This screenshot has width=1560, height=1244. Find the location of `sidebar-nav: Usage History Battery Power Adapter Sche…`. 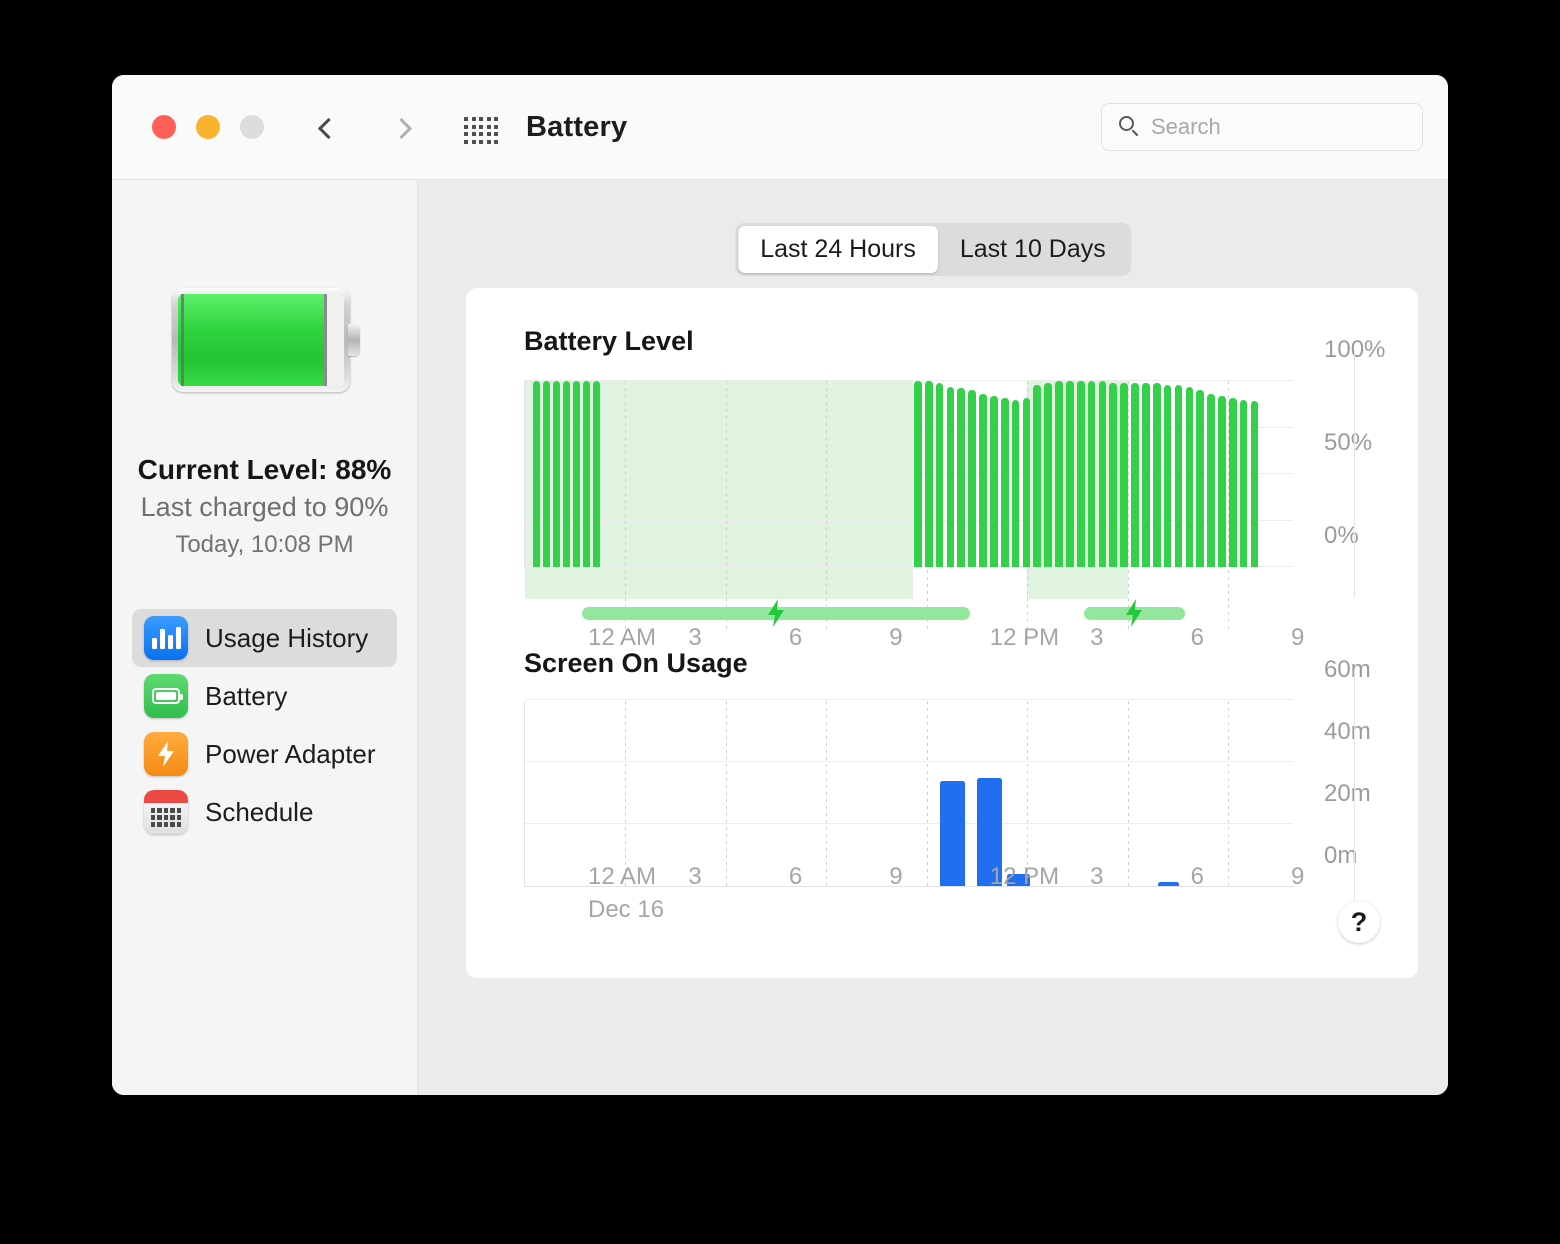

sidebar-nav: Usage History Battery Power Adapter Sche… is located at coordinates (264, 725).